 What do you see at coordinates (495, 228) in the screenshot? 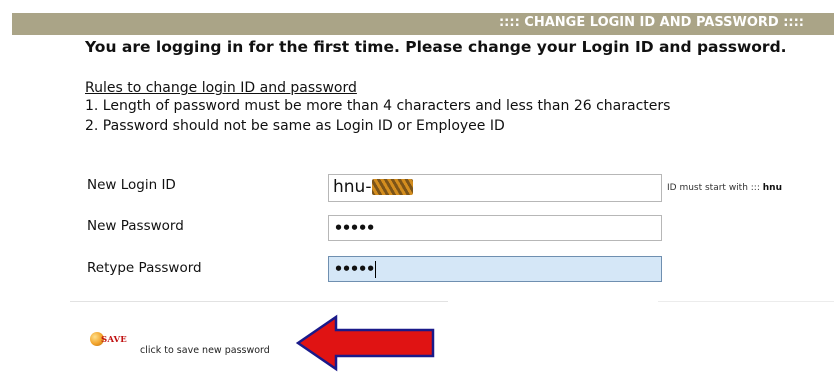
I see `new-password-input: •••••` at bounding box center [495, 228].